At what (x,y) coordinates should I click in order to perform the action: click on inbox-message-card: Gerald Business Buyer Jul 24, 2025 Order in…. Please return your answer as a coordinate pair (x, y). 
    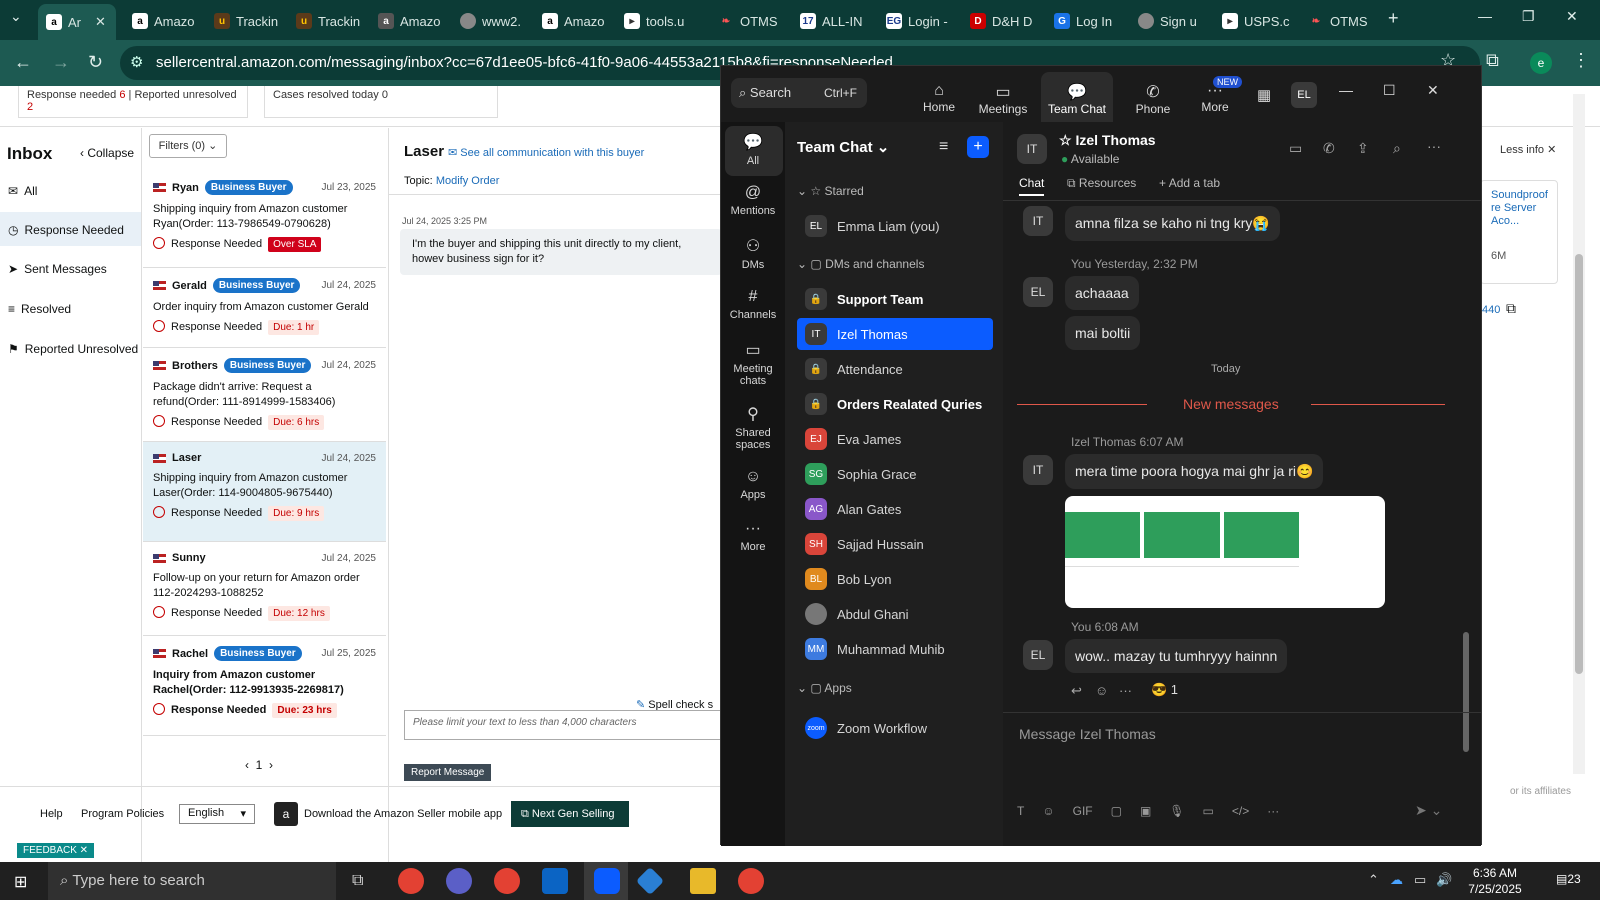
    Looking at the image, I should click on (264, 308).